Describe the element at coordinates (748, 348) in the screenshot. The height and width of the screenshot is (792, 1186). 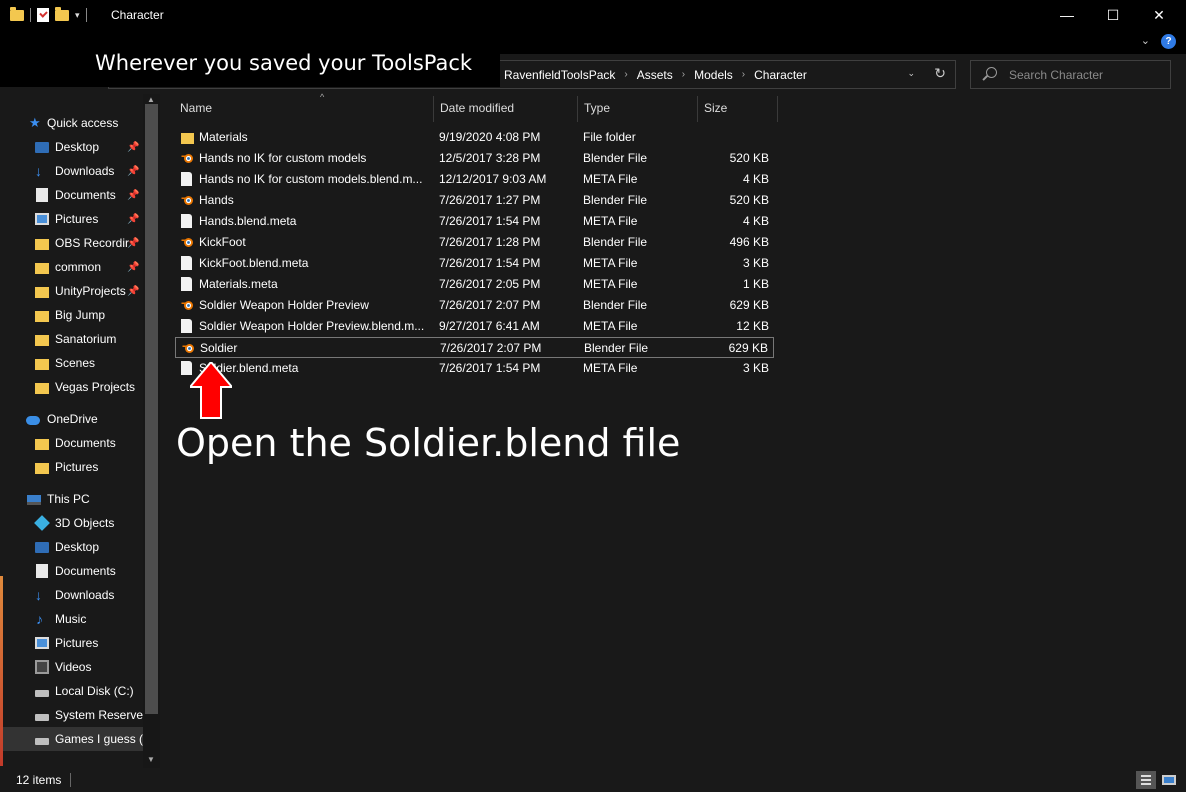
I see `file-size: 629 KB` at that location.